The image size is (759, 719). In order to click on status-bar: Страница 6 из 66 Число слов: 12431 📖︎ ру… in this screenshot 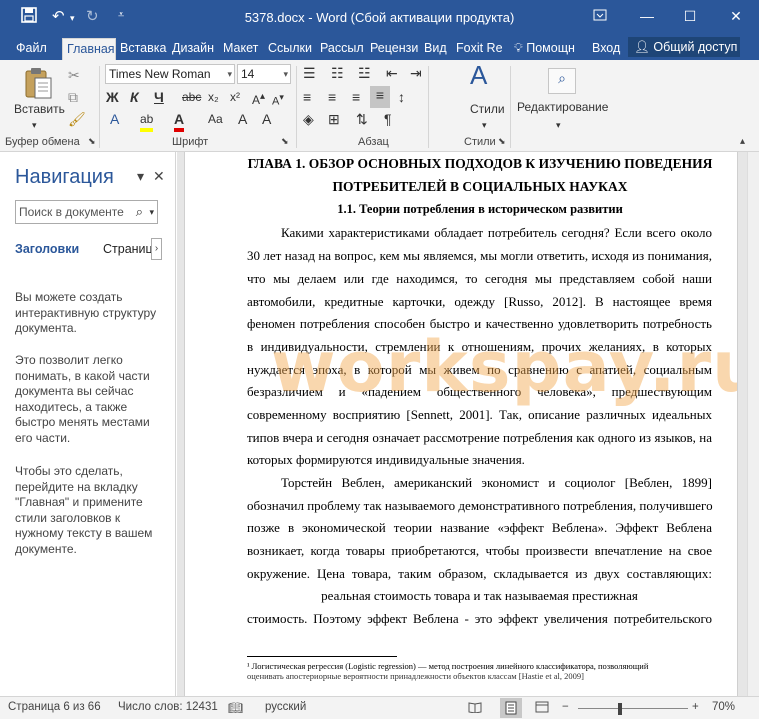, I will do `click(379, 707)`.